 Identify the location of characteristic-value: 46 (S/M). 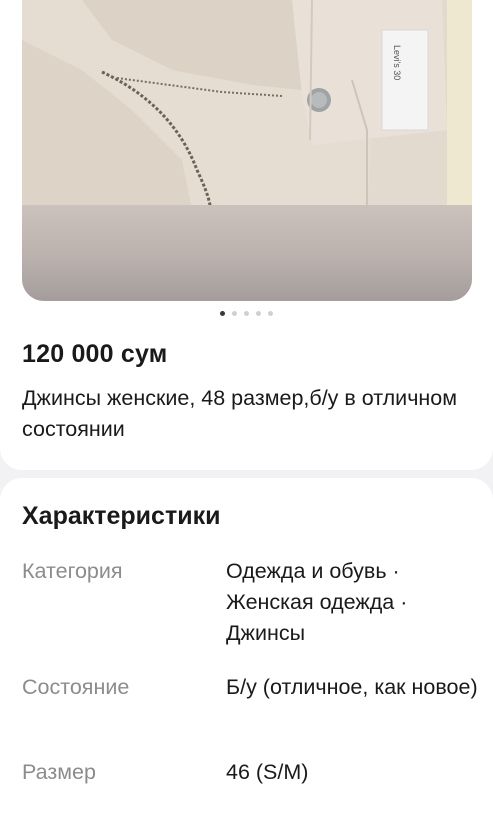
(267, 772).